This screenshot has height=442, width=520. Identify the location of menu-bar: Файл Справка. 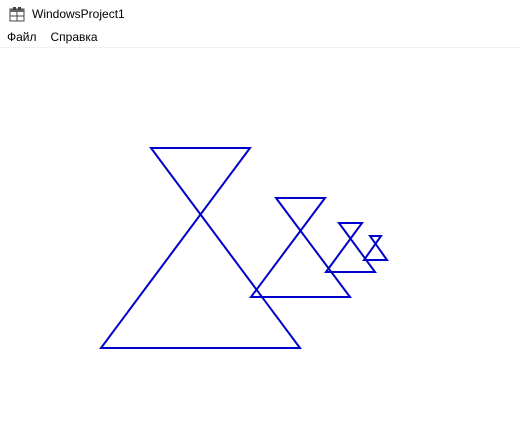
(260, 38).